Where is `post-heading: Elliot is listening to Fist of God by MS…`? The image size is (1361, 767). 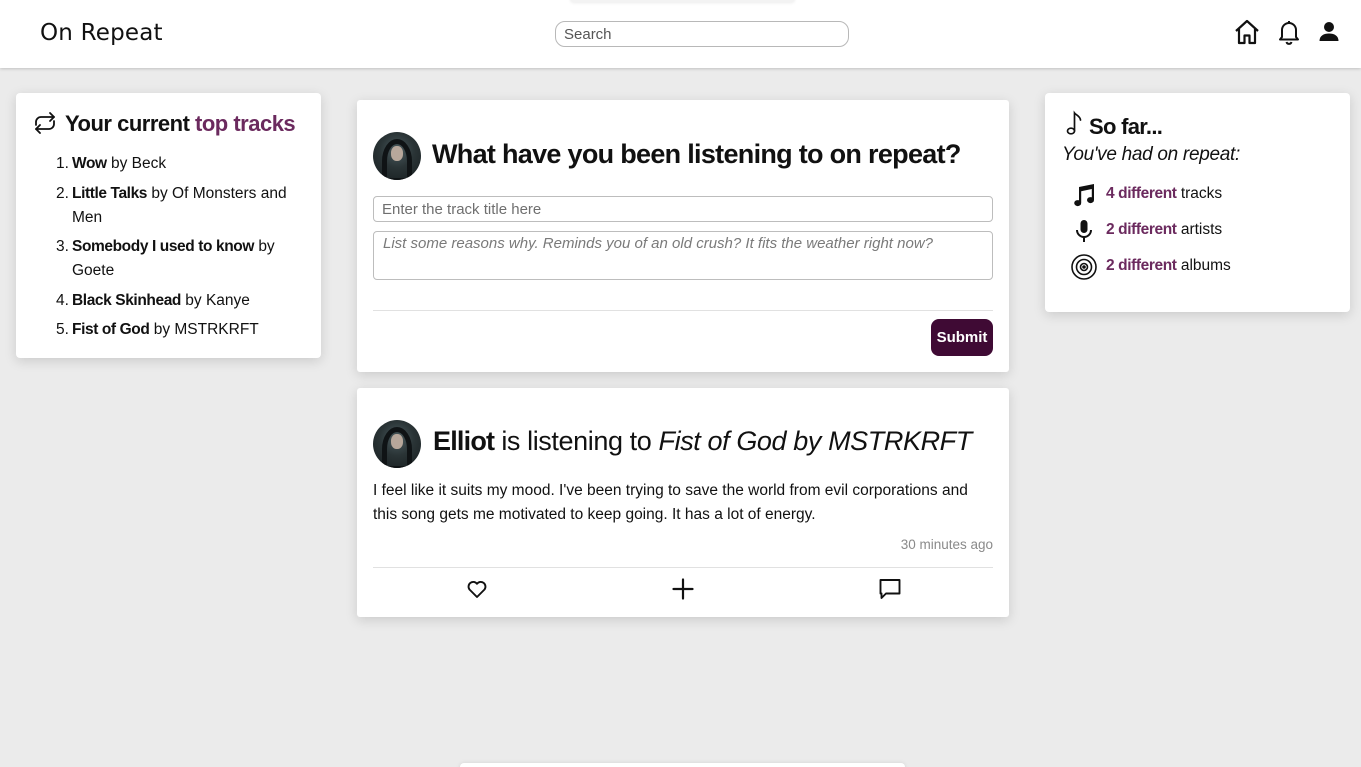
post-heading: Elliot is listening to Fist of God by MS… is located at coordinates (702, 441).